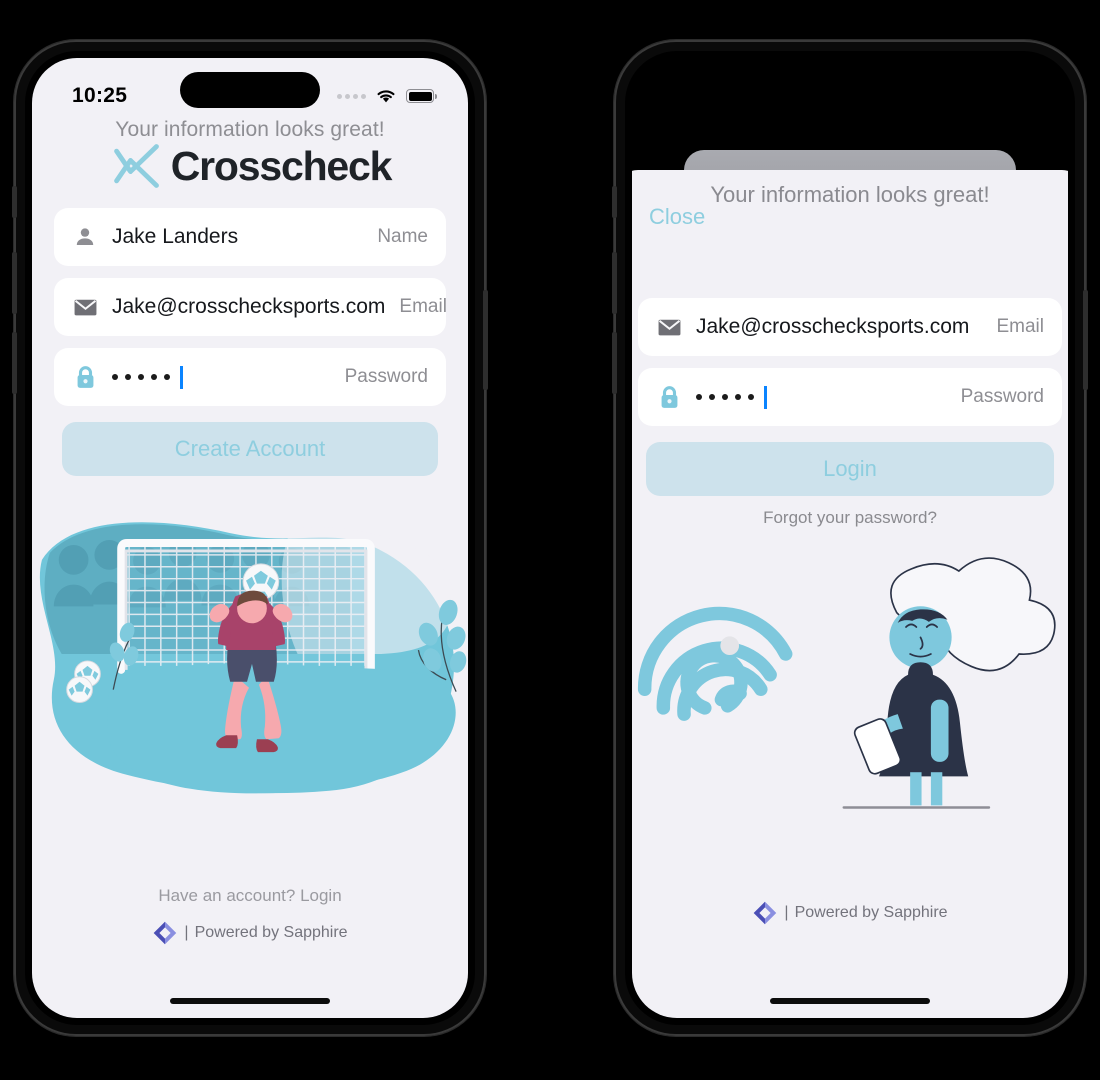 Image resolution: width=1100 pixels, height=1080 pixels. I want to click on home-indicator, so click(250, 1001).